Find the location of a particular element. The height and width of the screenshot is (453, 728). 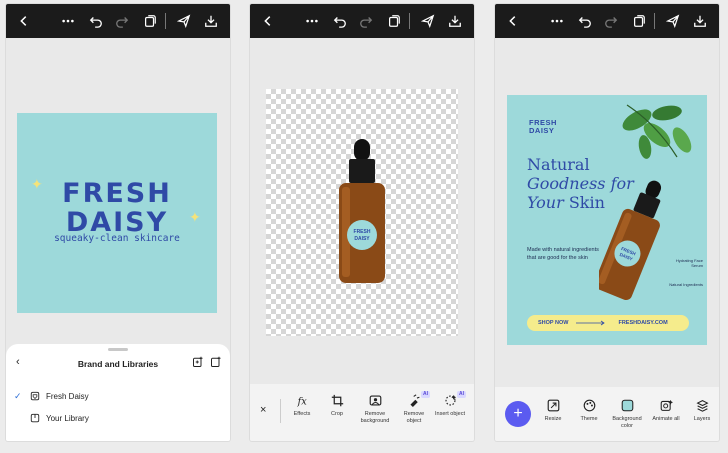

add-button: + is located at coordinates (518, 414).